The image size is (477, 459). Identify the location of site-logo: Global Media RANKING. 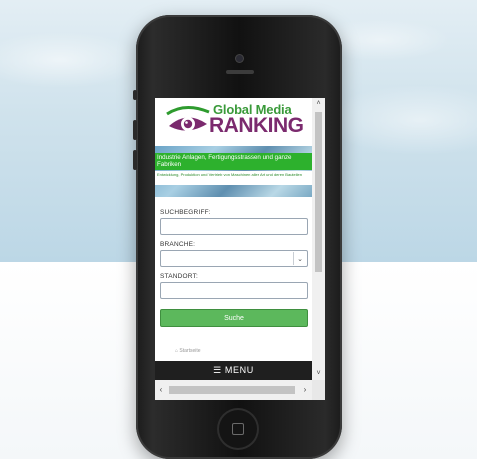
(233, 122).